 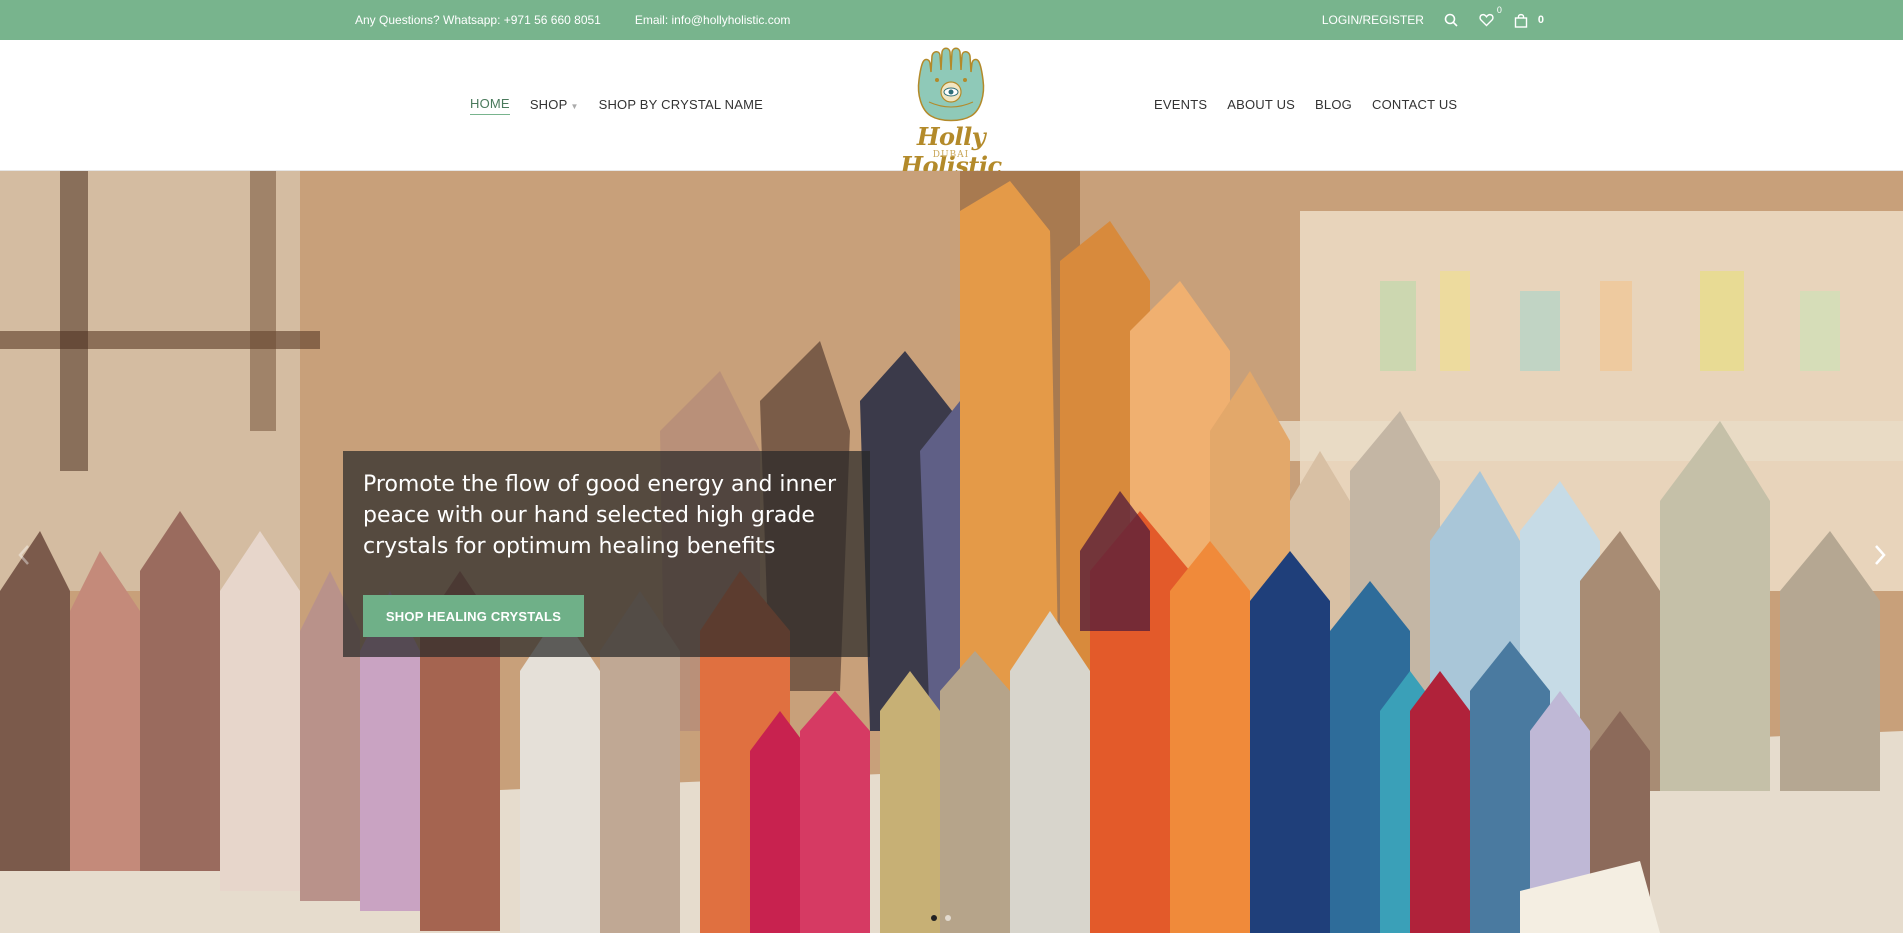 I want to click on cart-count: 0, so click(x=1540, y=20).